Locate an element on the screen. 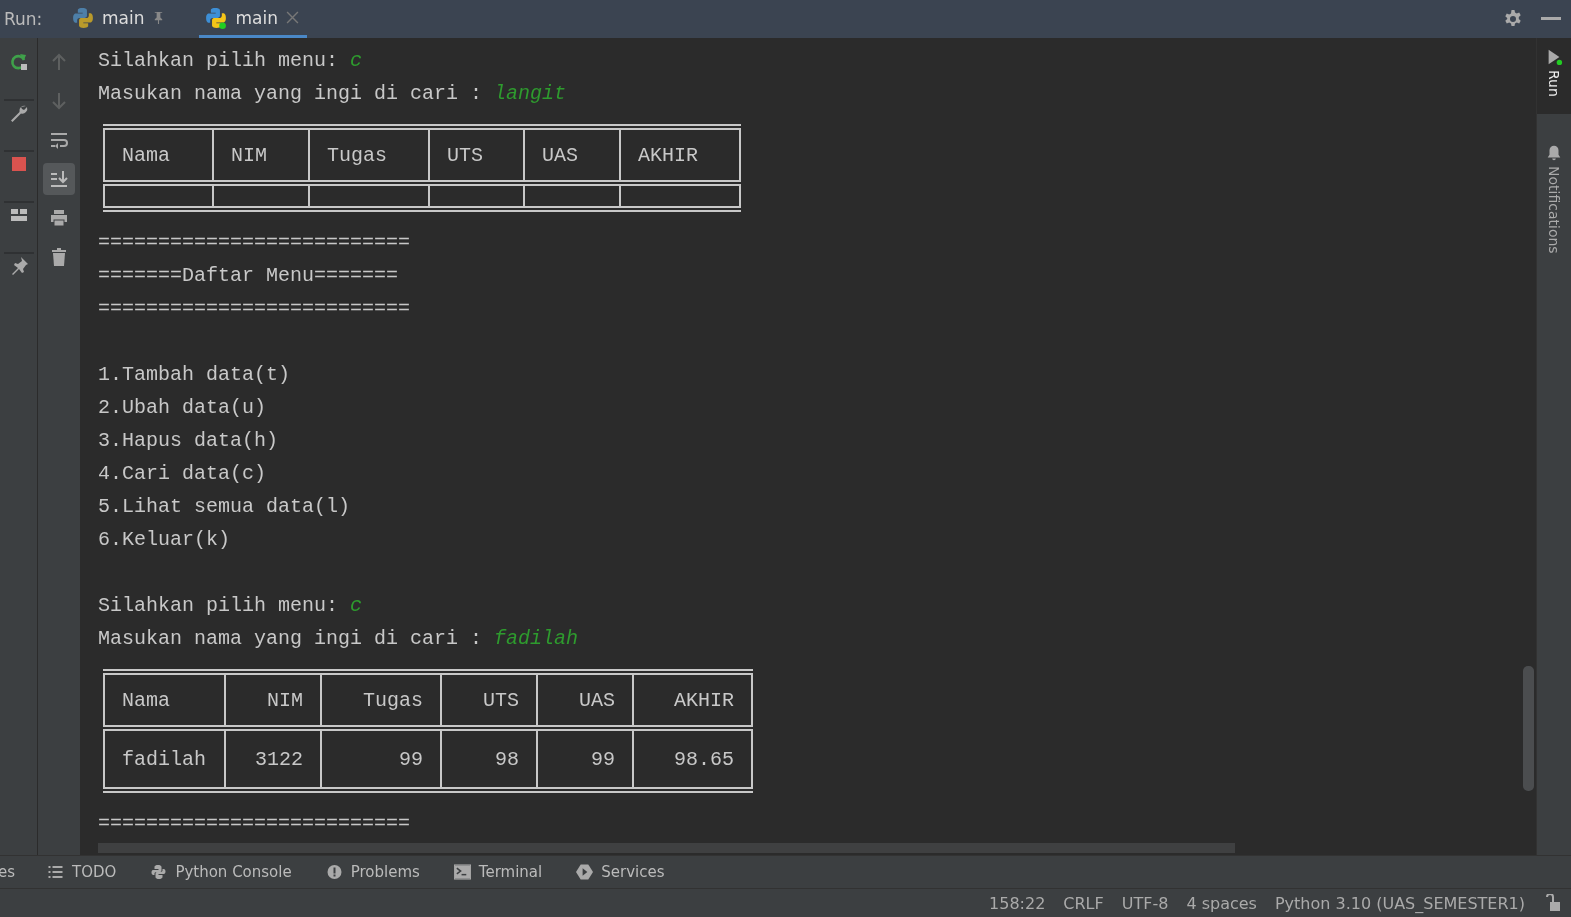 The image size is (1571, 917). settings-icon is located at coordinates (1513, 19).